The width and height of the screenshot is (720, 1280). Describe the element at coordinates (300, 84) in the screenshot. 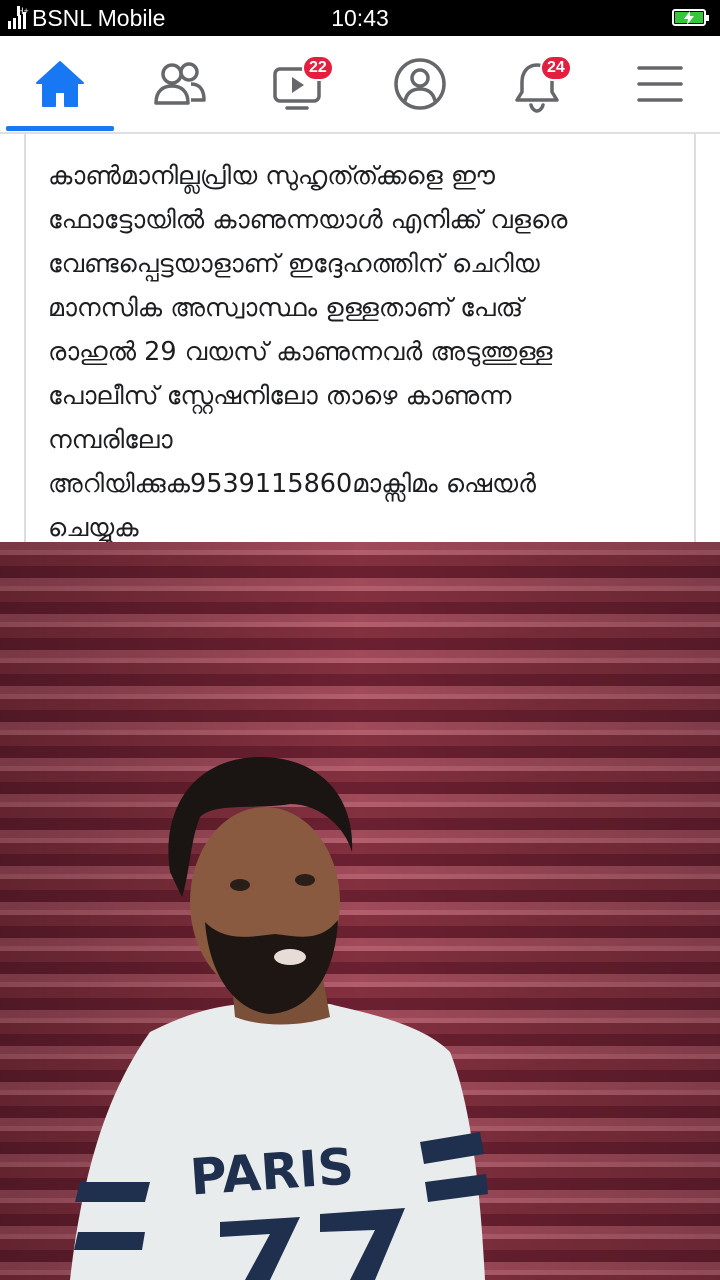

I see `tab-watch: 22` at that location.